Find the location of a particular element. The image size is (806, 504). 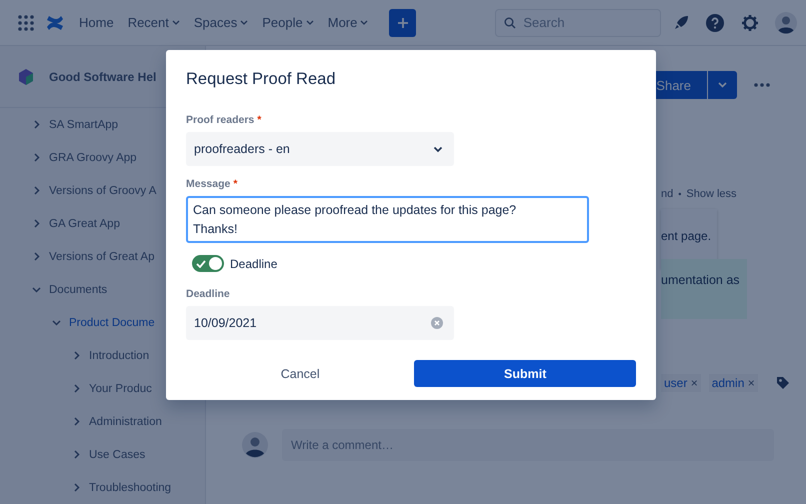

check-icon is located at coordinates (201, 264).